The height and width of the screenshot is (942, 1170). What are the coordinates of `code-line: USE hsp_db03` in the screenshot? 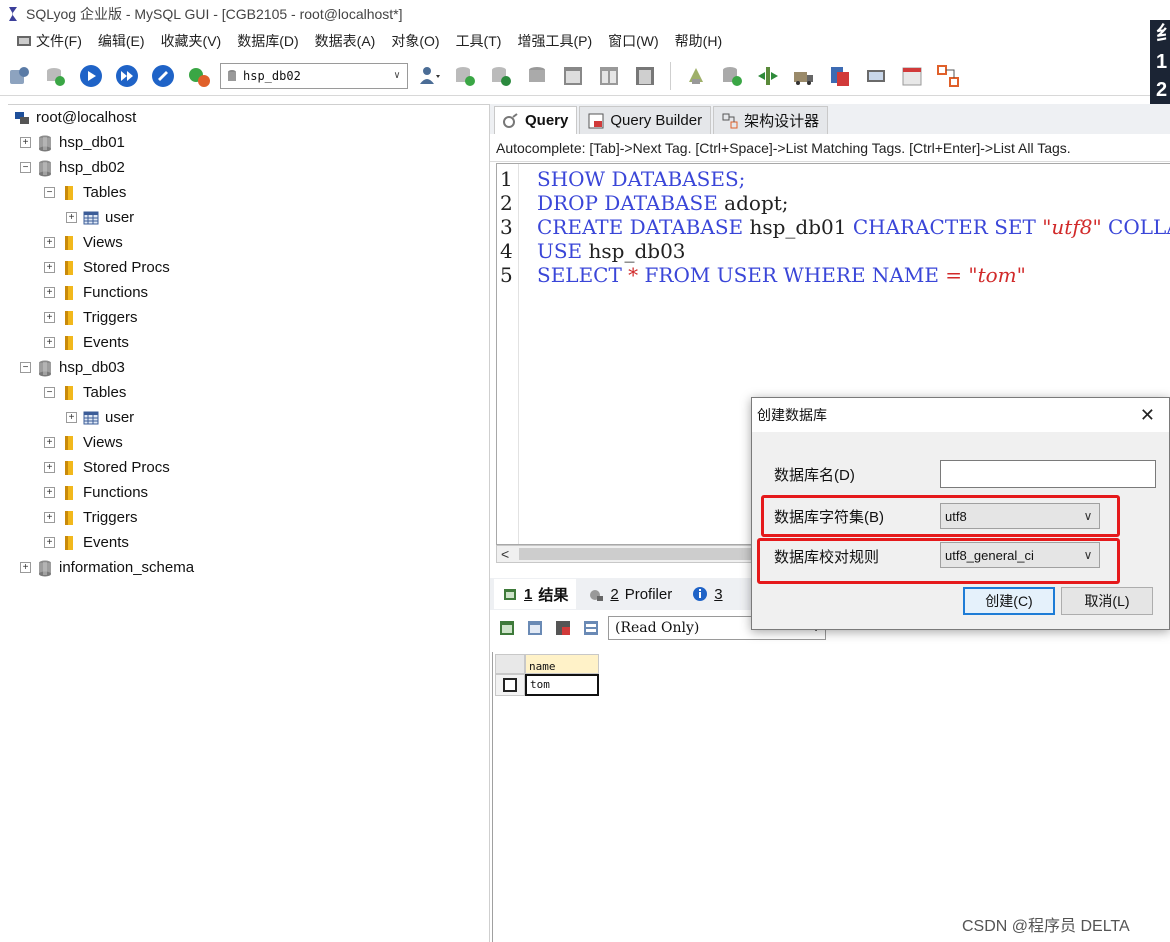 It's located at (611, 251).